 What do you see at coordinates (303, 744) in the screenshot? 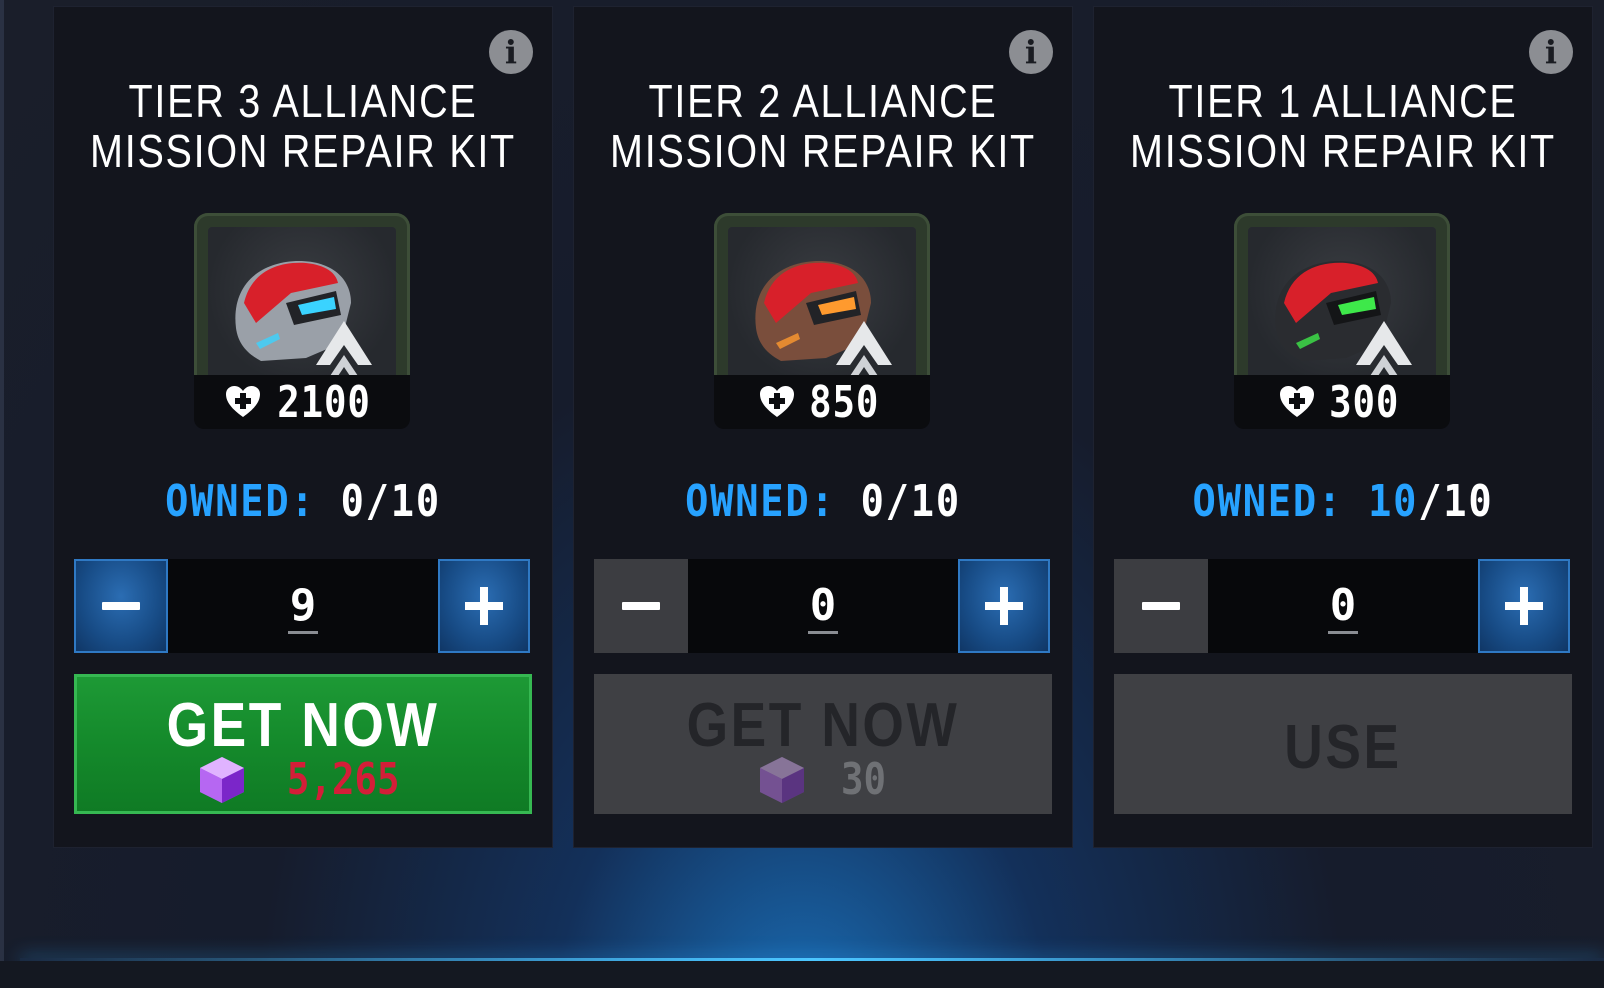
I see `get-now-button: GET NOW 5,265` at bounding box center [303, 744].